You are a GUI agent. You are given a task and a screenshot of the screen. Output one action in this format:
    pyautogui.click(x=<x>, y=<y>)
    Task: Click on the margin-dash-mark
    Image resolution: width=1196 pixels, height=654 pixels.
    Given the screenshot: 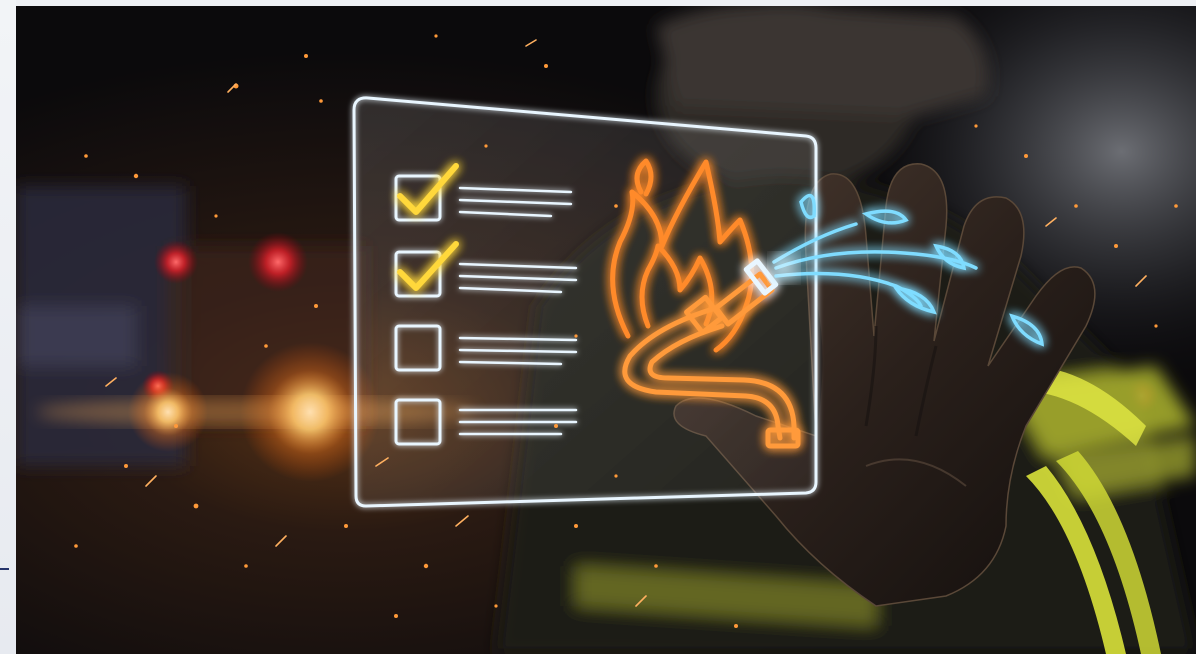 What is the action you would take?
    pyautogui.click(x=4, y=569)
    